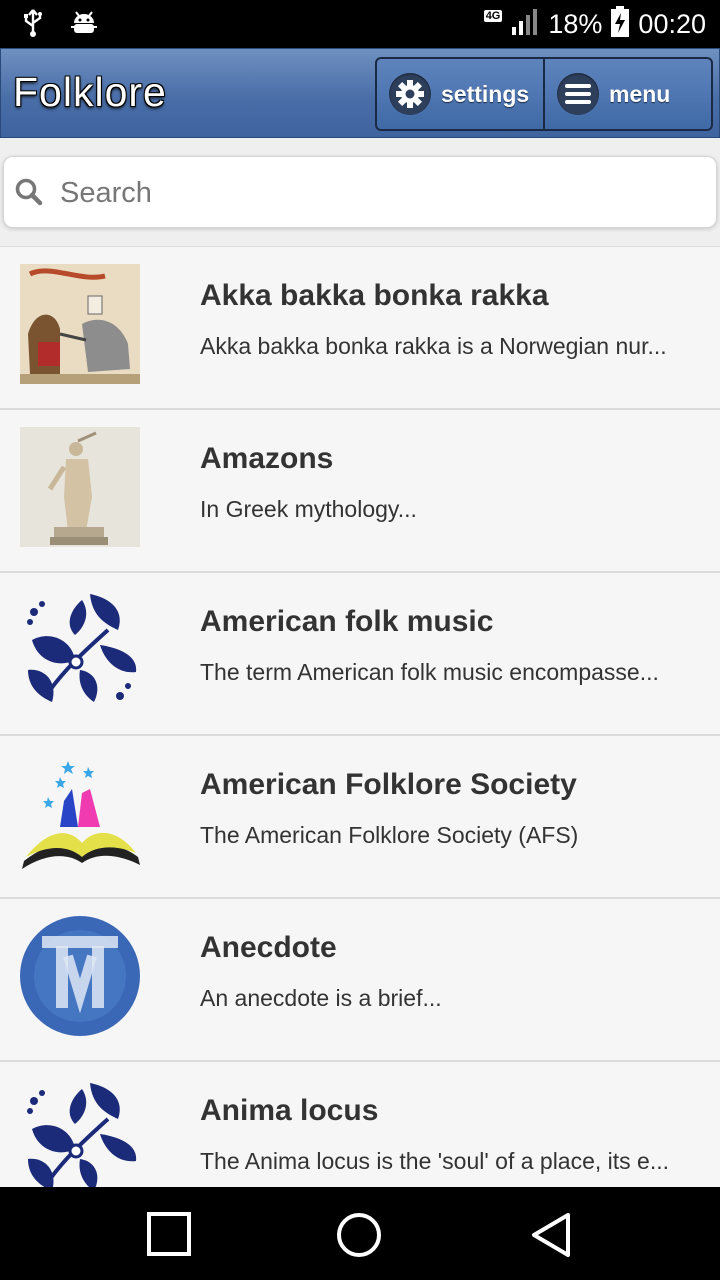 Image resolution: width=720 pixels, height=1280 pixels. Describe the element at coordinates (640, 93) in the screenshot. I see `menu-label: menu` at that location.